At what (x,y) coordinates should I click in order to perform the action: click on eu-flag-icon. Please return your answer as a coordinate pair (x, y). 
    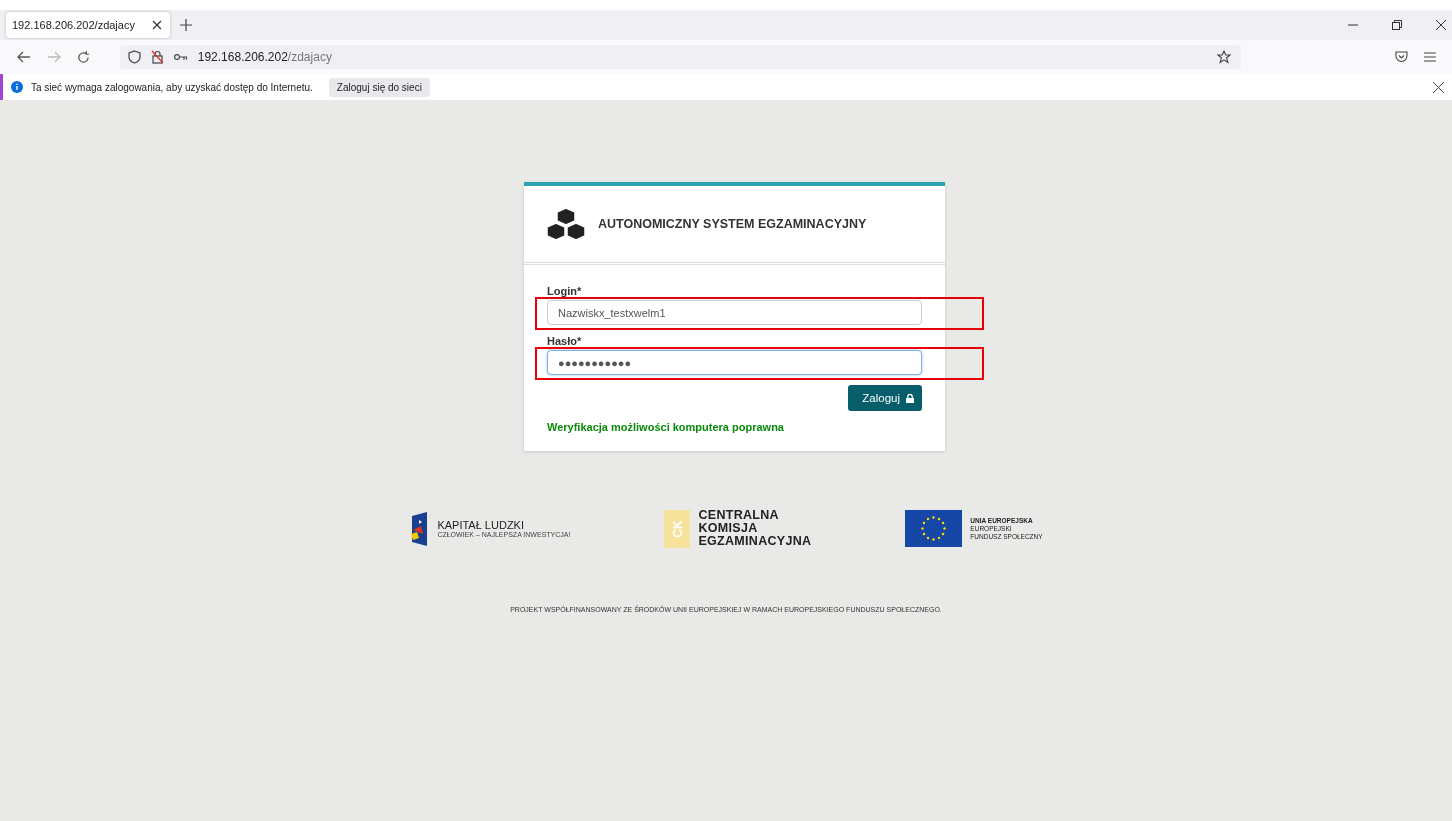
    Looking at the image, I should click on (934, 528).